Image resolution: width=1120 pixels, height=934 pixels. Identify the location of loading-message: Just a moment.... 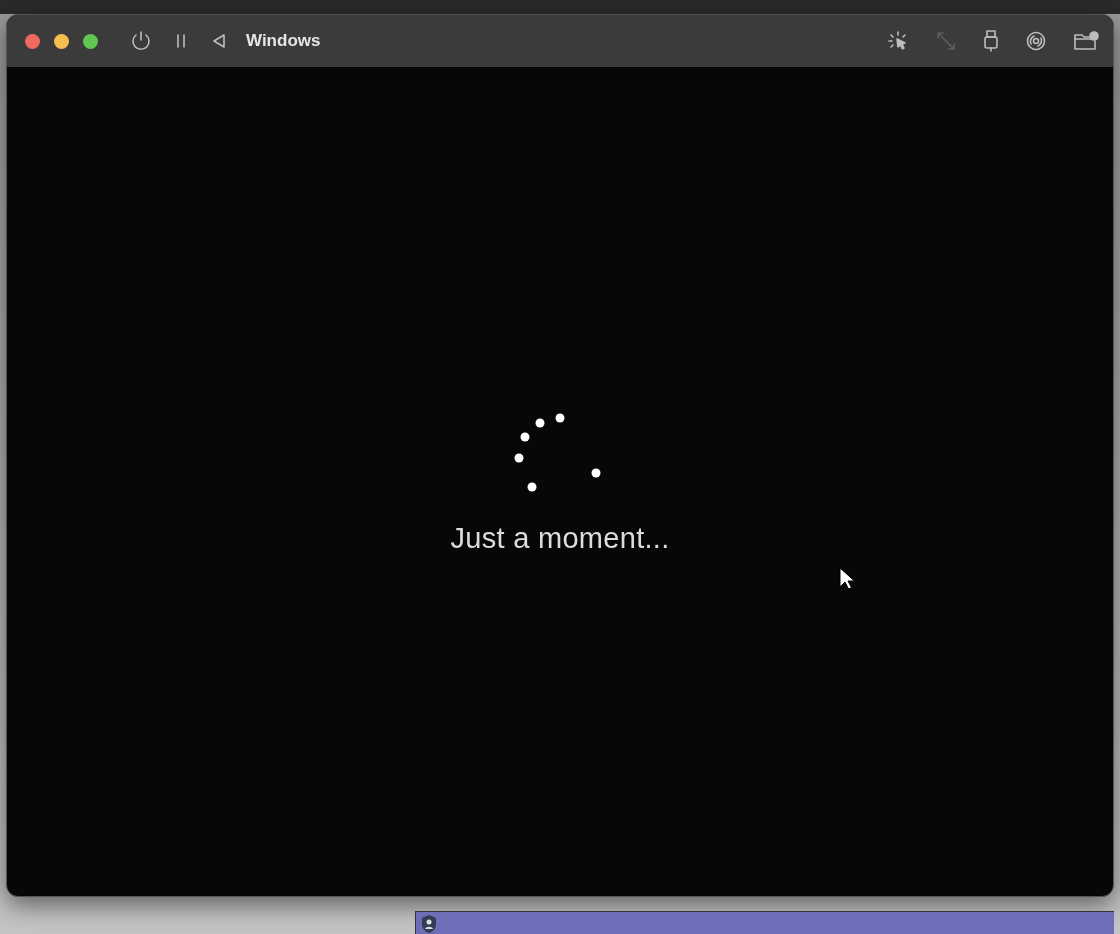
(560, 538).